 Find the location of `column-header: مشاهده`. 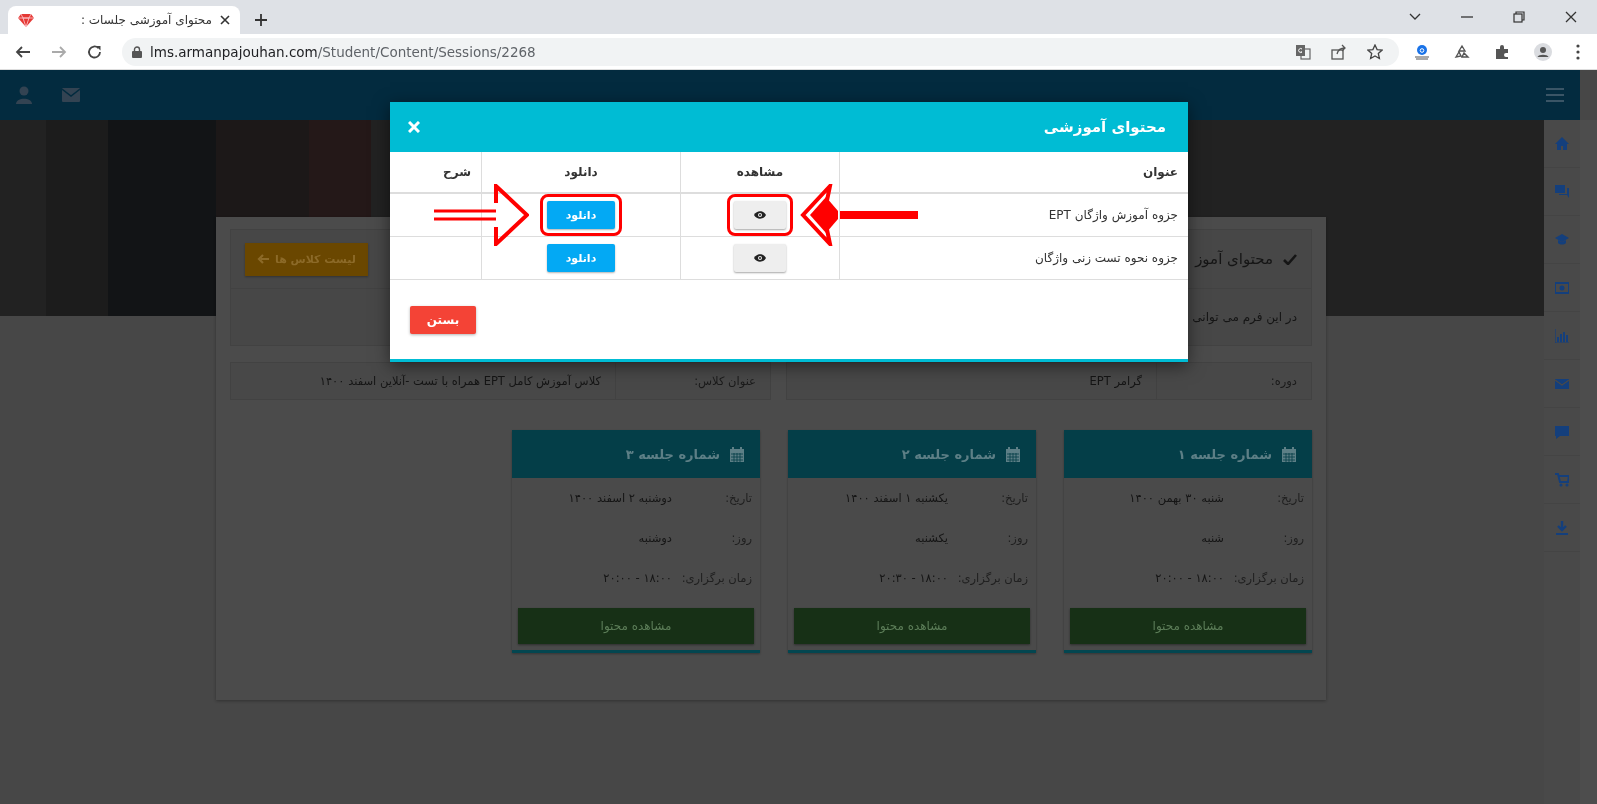

column-header: مشاهده is located at coordinates (760, 172).